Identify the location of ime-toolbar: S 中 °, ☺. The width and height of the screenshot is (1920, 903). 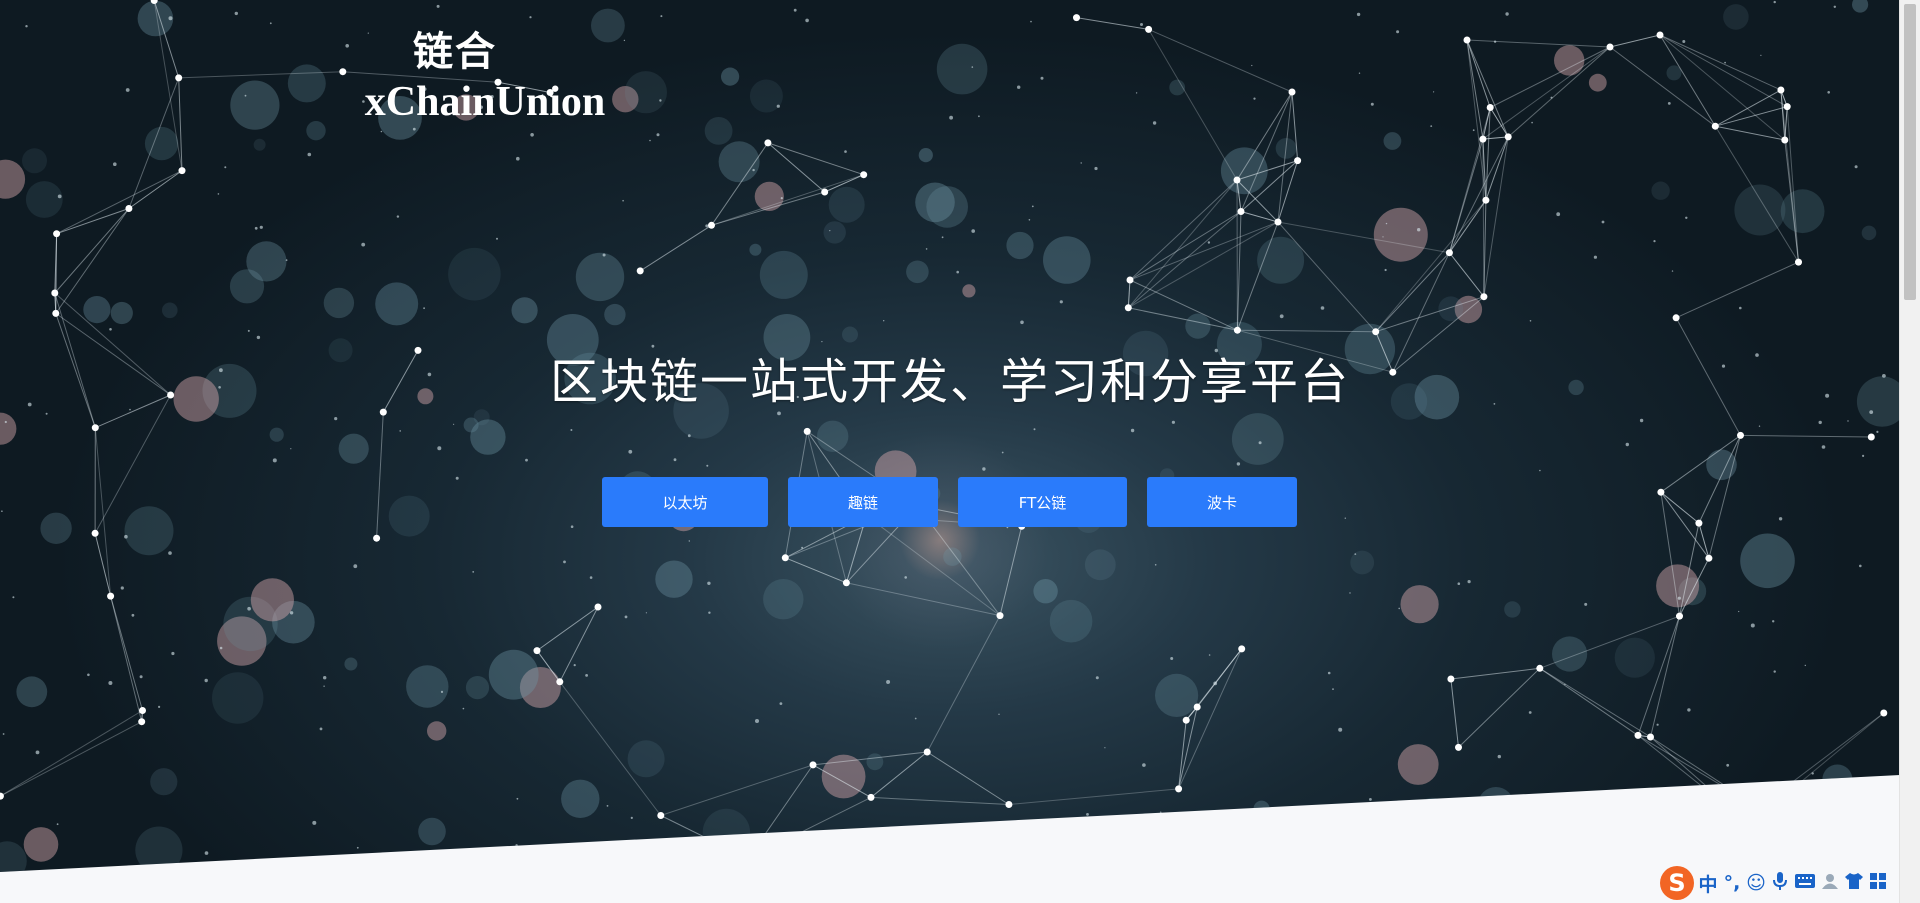
(1789, 883).